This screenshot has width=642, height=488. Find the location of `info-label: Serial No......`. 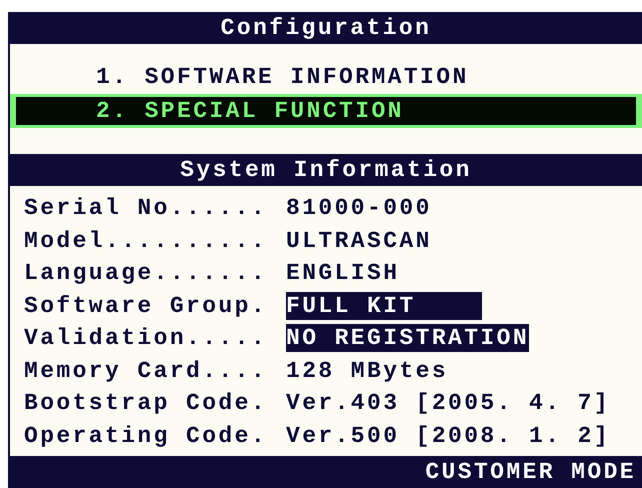

info-label: Serial No...... is located at coordinates (146, 208).